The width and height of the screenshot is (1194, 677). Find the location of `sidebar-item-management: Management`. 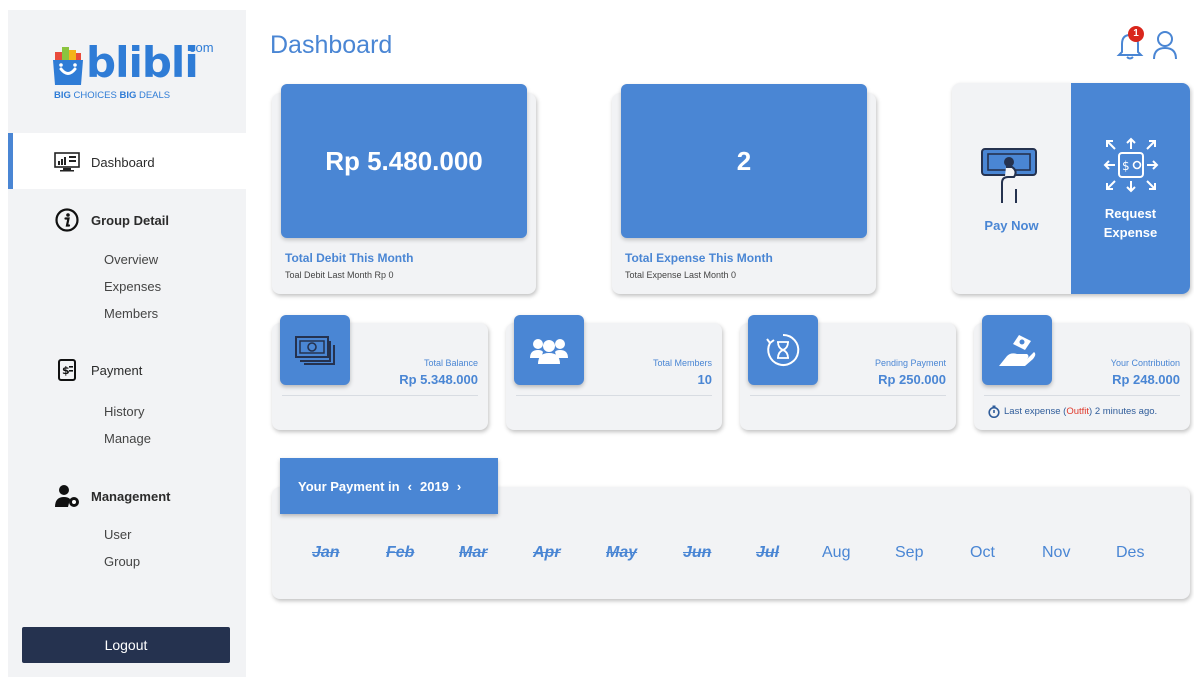

sidebar-item-management: Management is located at coordinates (111, 496).